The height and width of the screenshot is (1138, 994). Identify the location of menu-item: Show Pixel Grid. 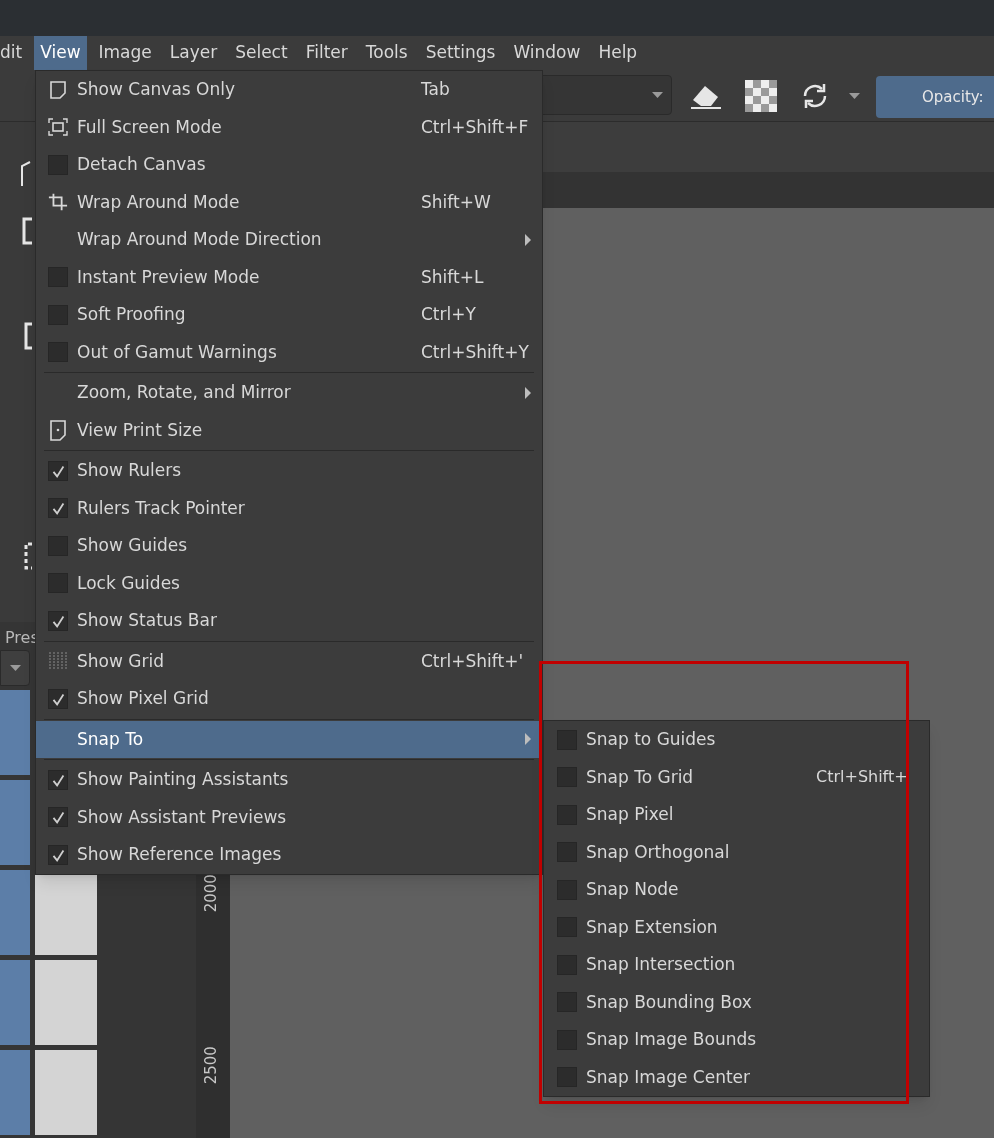
(289, 699).